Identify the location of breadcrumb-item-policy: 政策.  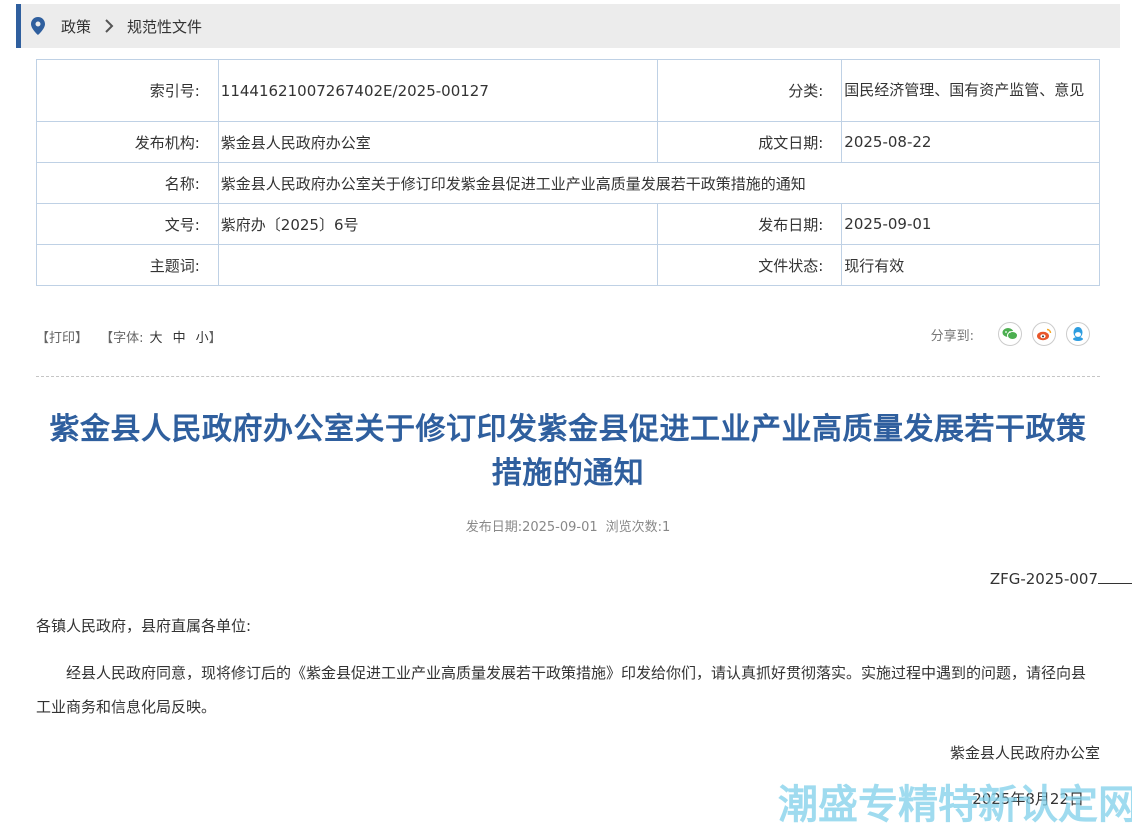
(76, 26).